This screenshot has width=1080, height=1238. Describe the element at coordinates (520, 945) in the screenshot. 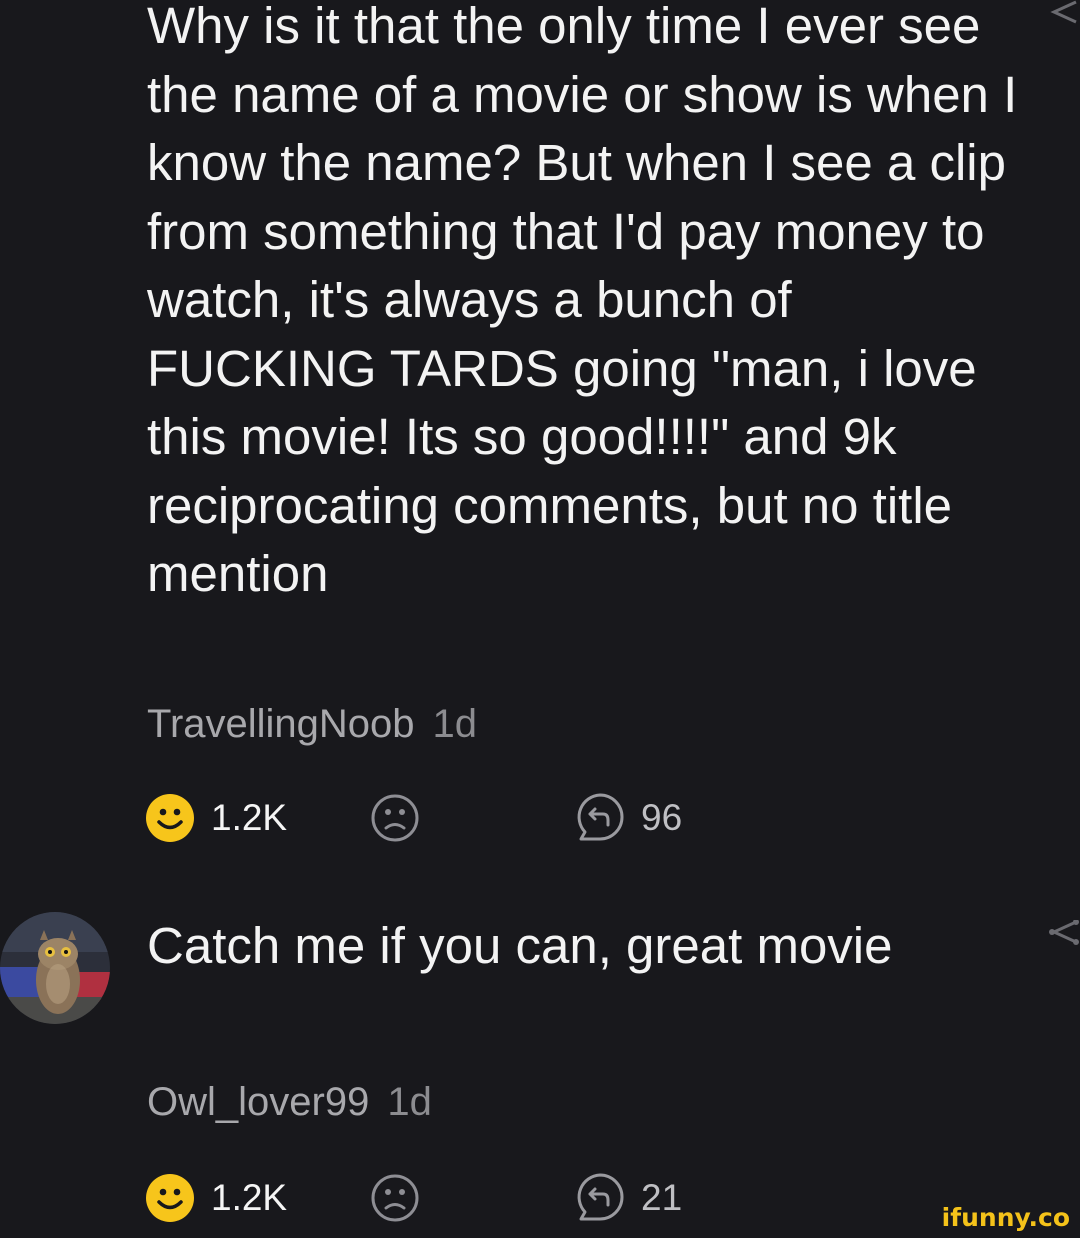

I see `comment-text: Catch me if you can, great movie` at that location.